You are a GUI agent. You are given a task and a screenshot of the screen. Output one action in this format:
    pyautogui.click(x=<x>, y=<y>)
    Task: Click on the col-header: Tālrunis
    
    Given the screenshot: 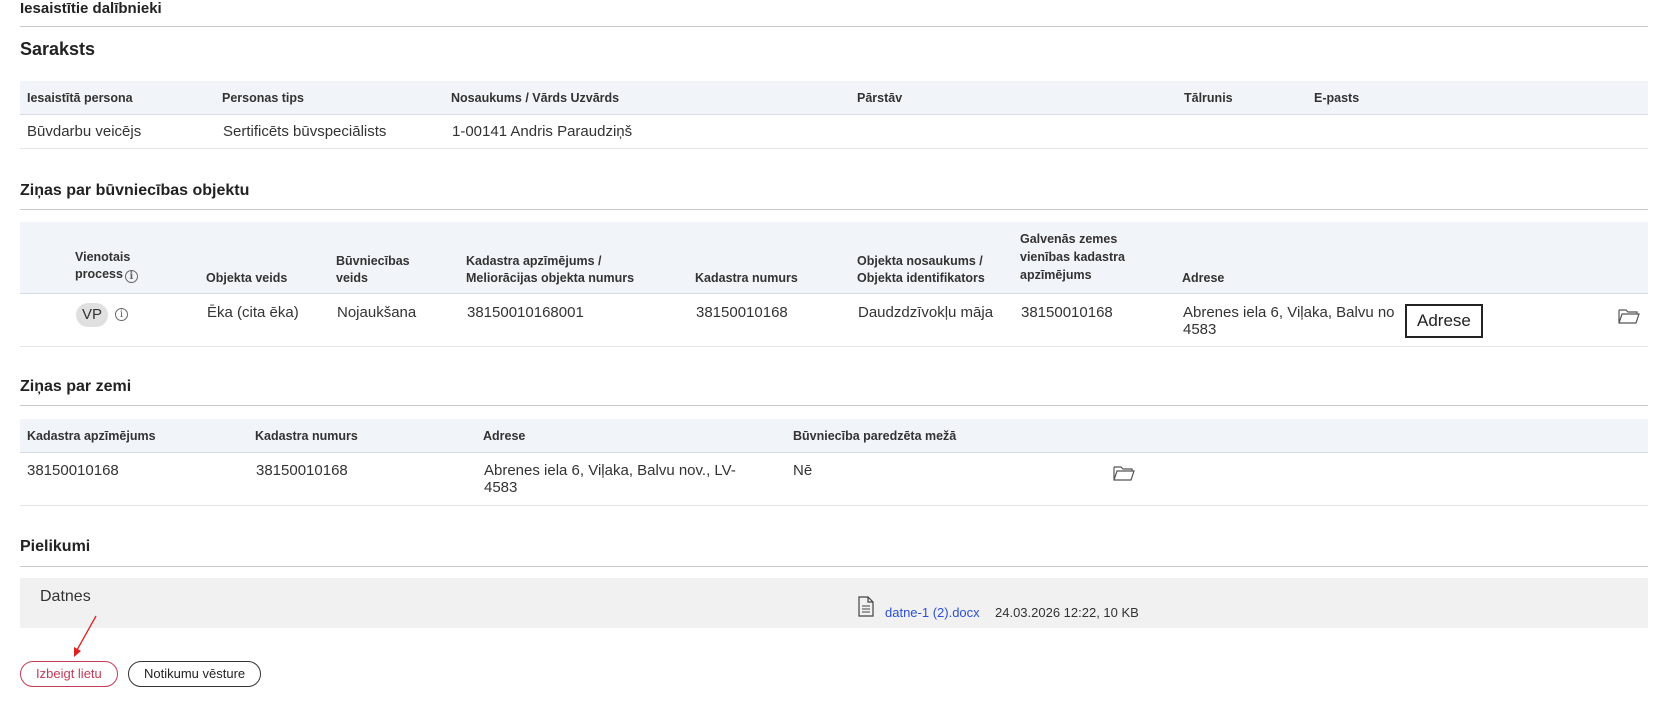 What is the action you would take?
    pyautogui.click(x=1208, y=98)
    